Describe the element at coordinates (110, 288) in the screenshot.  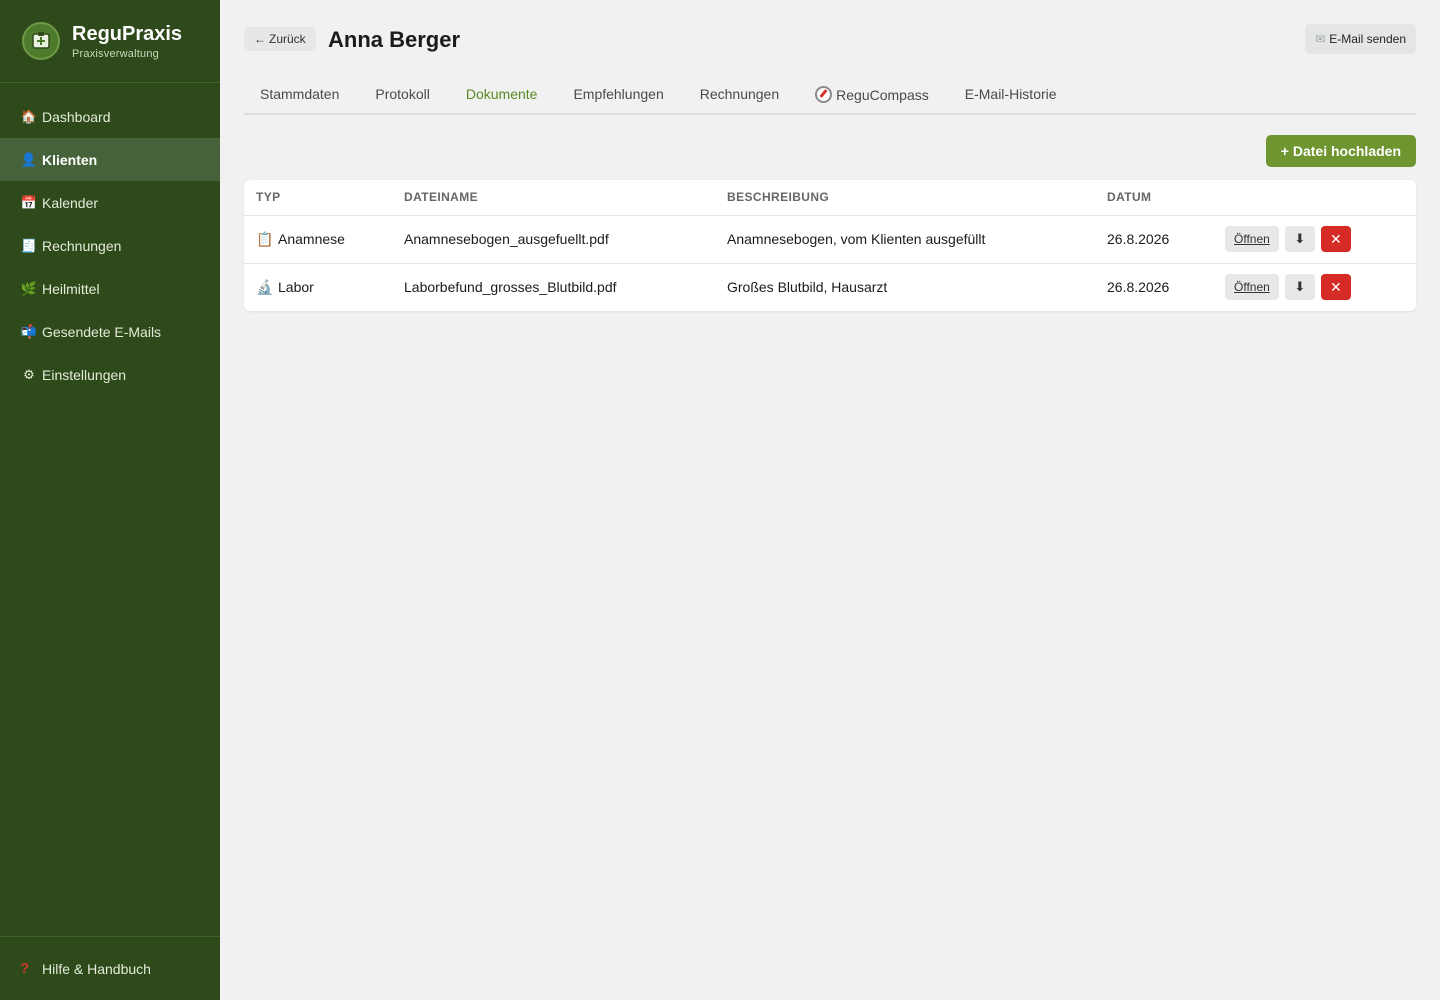
I see `sidebar-item-heilmittel: 🌿 Heilmittel` at that location.